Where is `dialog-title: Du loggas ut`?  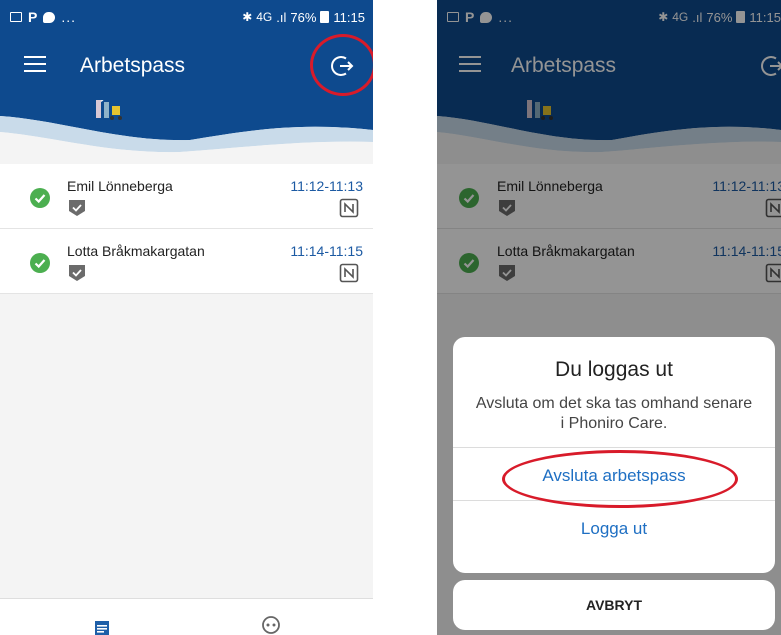
dialog-title: Du loggas ut is located at coordinates (614, 369).